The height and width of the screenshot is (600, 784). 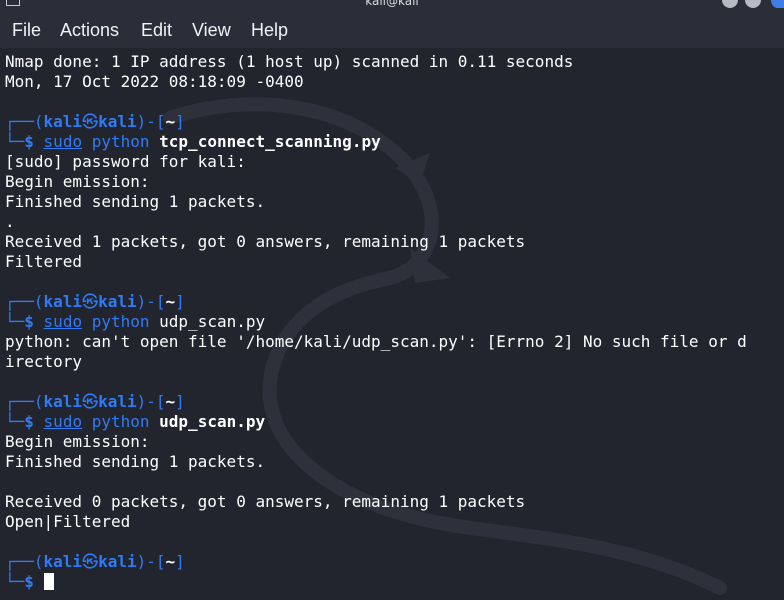 What do you see at coordinates (44, 361) in the screenshot?
I see `output-line: irectory` at bounding box center [44, 361].